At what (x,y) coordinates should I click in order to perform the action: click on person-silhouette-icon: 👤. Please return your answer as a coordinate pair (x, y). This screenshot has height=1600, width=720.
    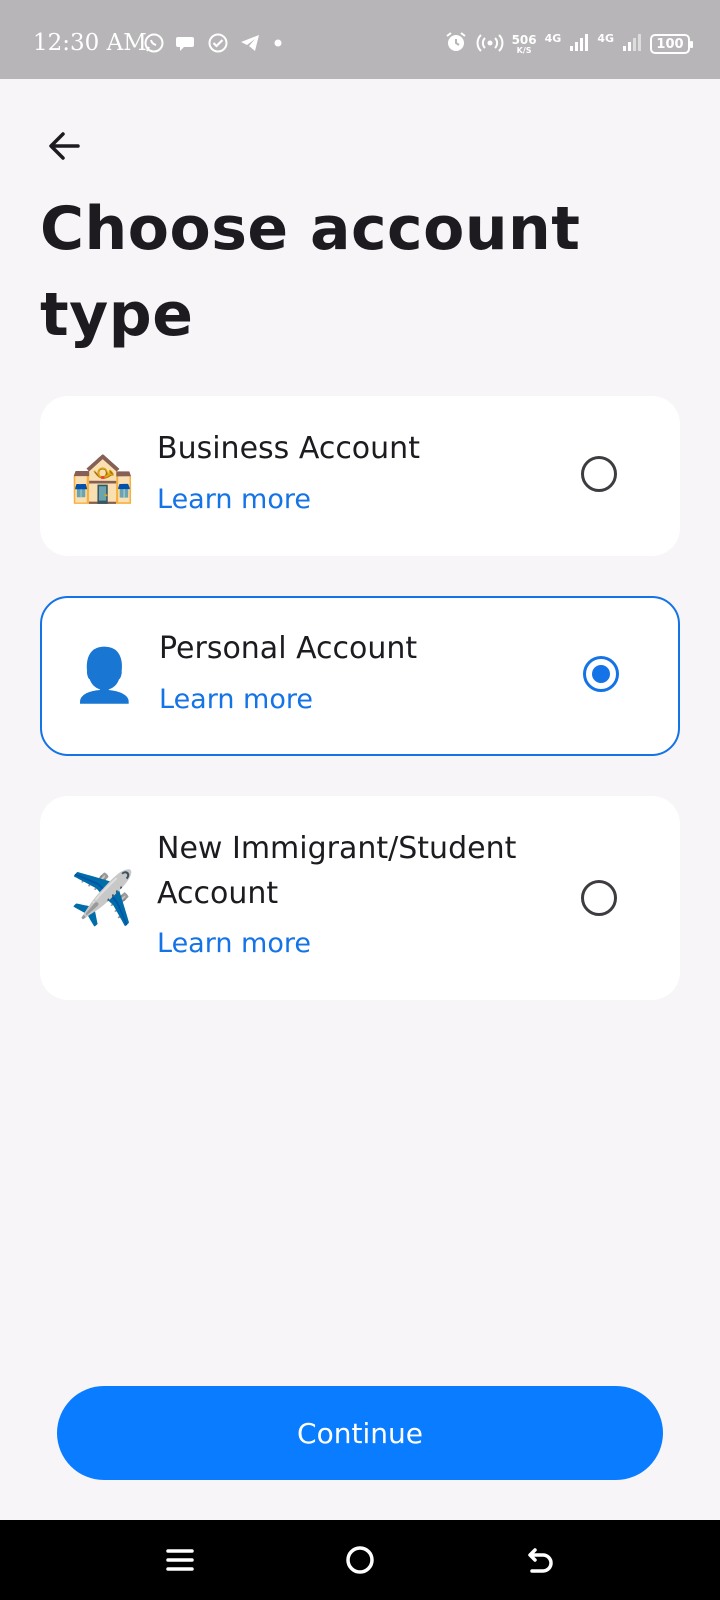
    Looking at the image, I should click on (104, 676).